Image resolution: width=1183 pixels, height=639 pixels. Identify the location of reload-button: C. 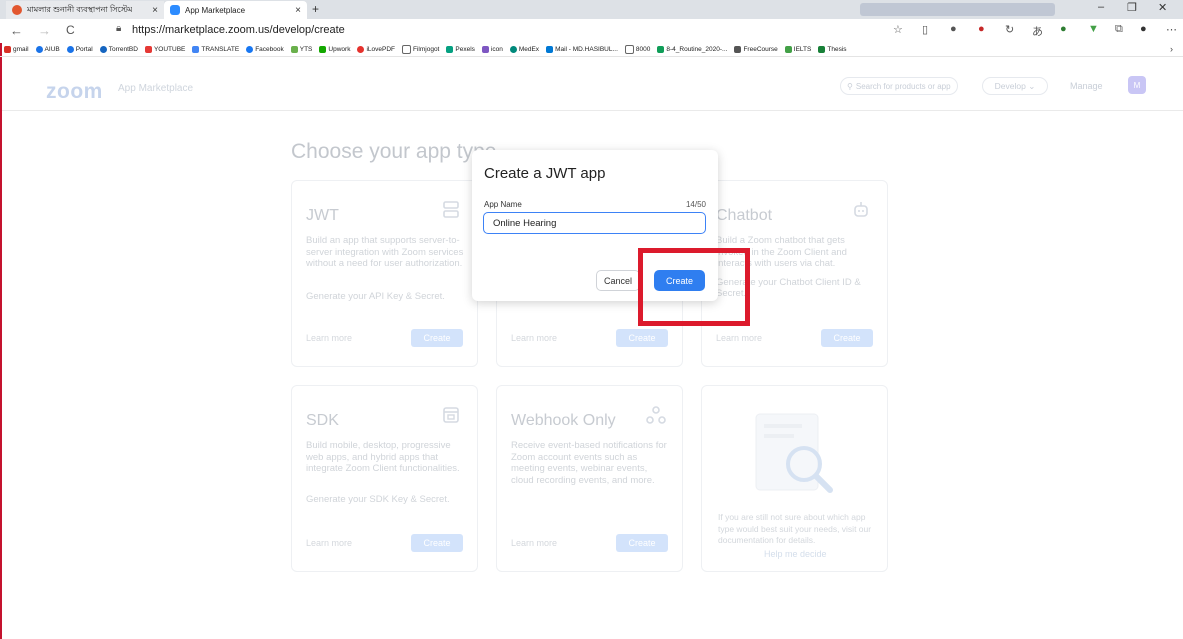
(70, 30).